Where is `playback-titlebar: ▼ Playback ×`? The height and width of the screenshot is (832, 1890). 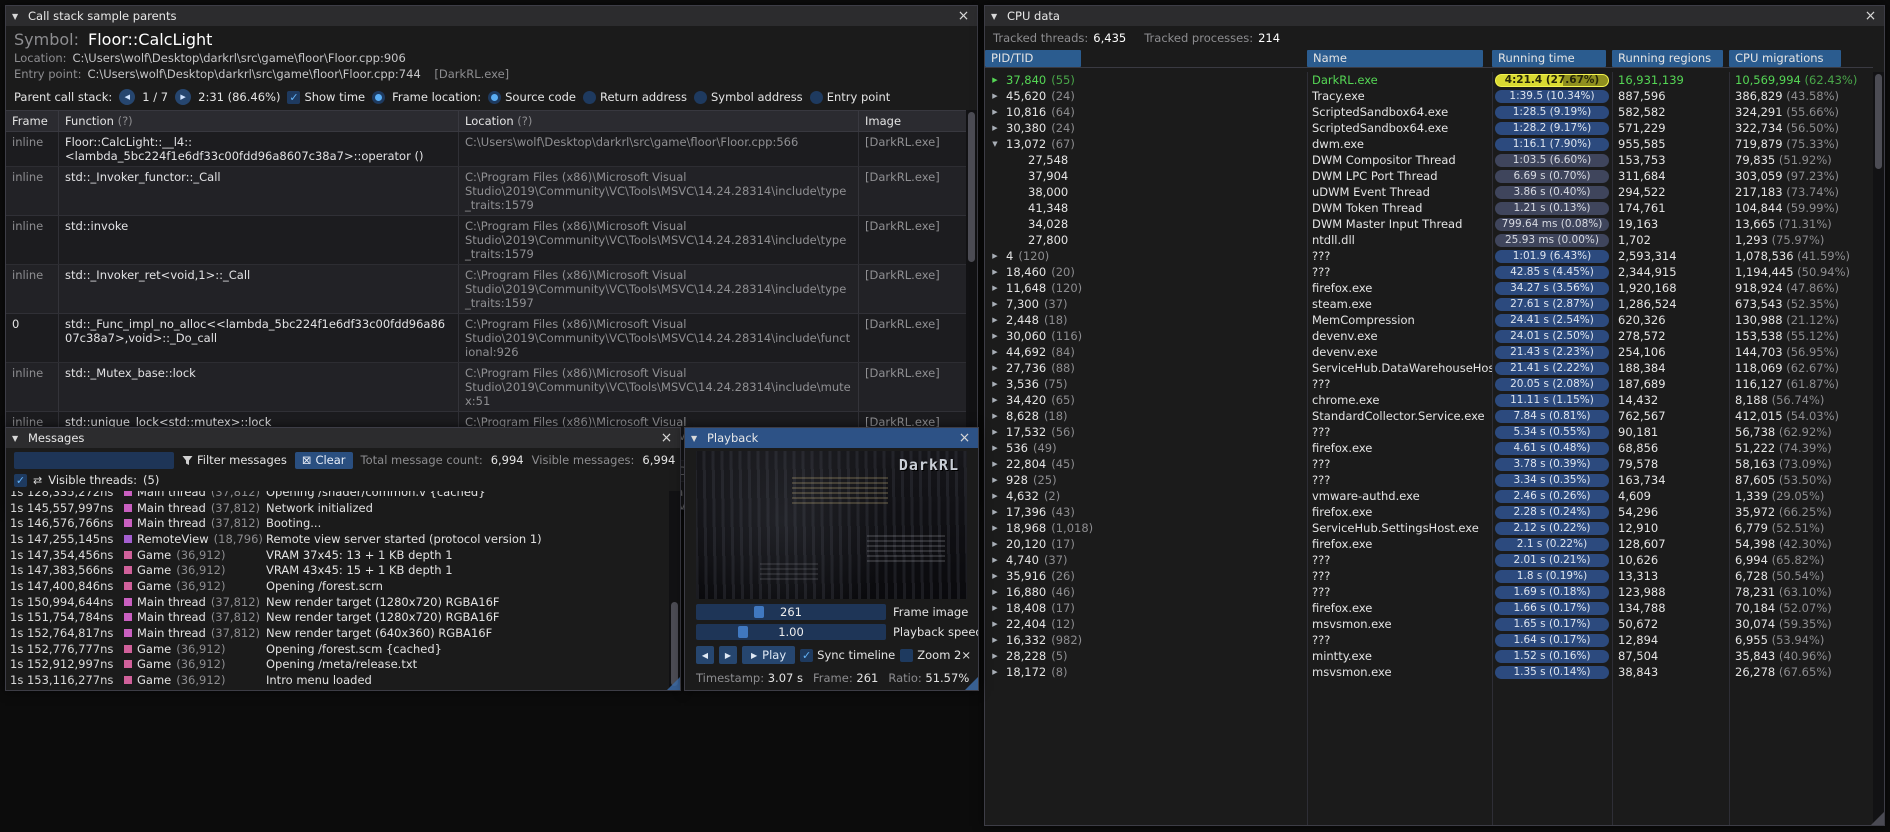 playback-titlebar: ▼ Playback × is located at coordinates (831, 438).